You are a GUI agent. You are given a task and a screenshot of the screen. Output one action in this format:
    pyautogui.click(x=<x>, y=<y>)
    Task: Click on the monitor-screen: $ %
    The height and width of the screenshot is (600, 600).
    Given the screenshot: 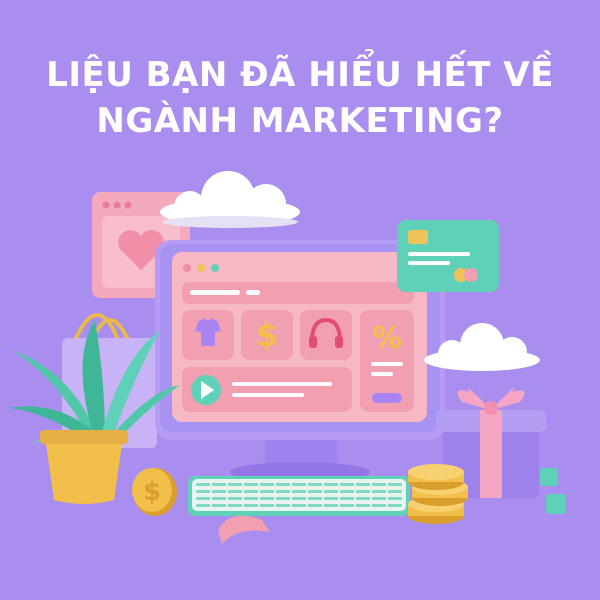 What is the action you would take?
    pyautogui.click(x=299, y=337)
    